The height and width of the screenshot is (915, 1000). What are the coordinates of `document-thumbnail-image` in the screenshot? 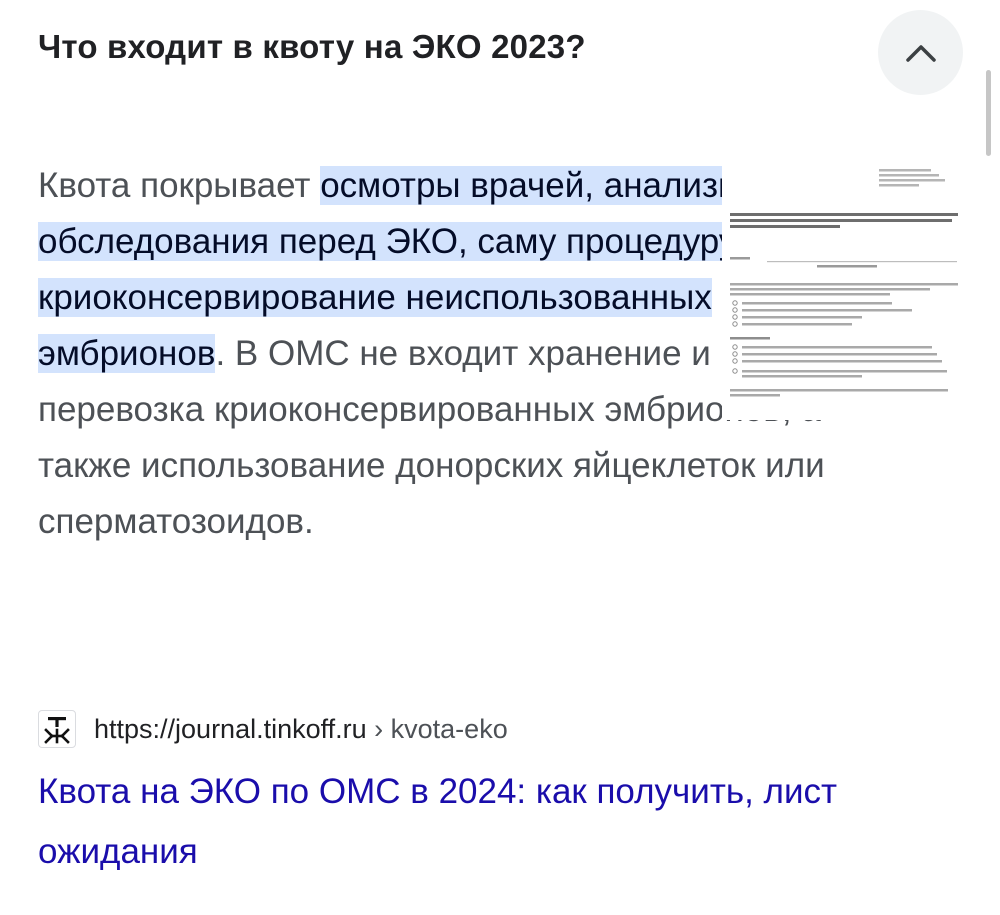 It's located at (844, 292).